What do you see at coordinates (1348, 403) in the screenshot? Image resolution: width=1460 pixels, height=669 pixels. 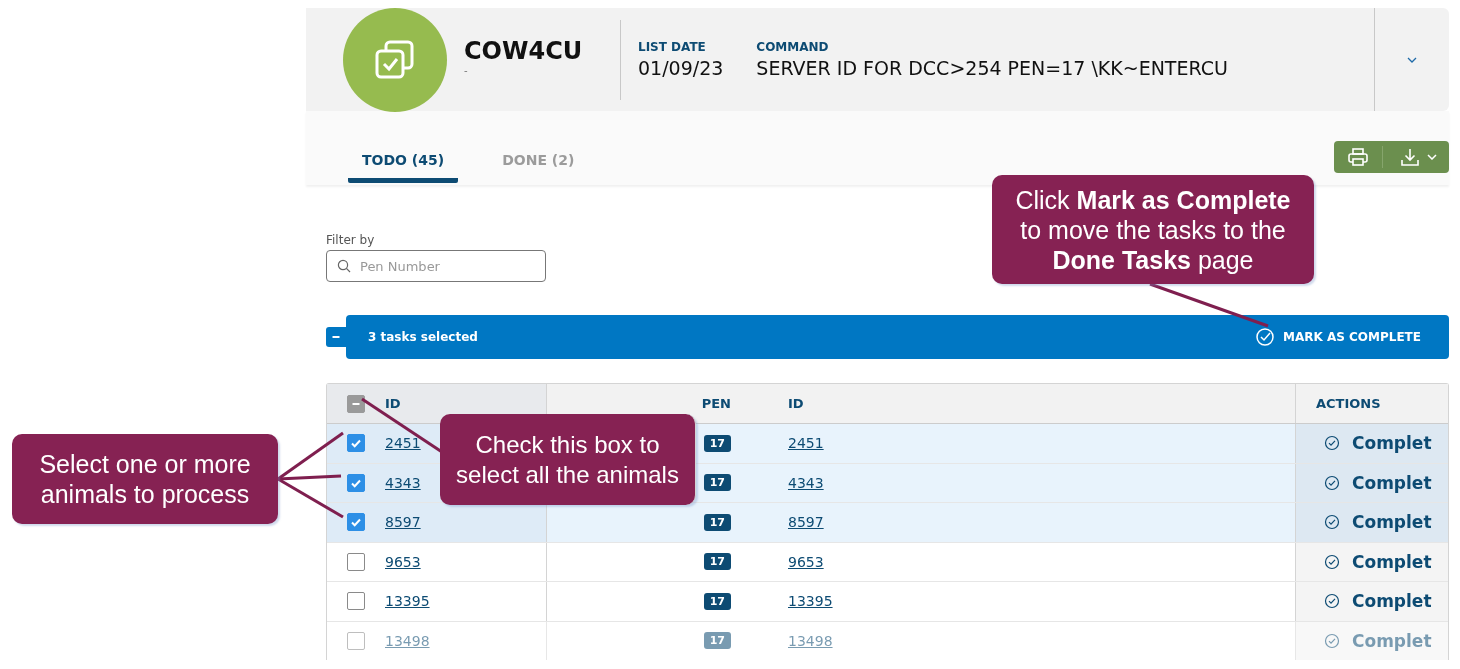 I see `column-header: ACTIONS` at bounding box center [1348, 403].